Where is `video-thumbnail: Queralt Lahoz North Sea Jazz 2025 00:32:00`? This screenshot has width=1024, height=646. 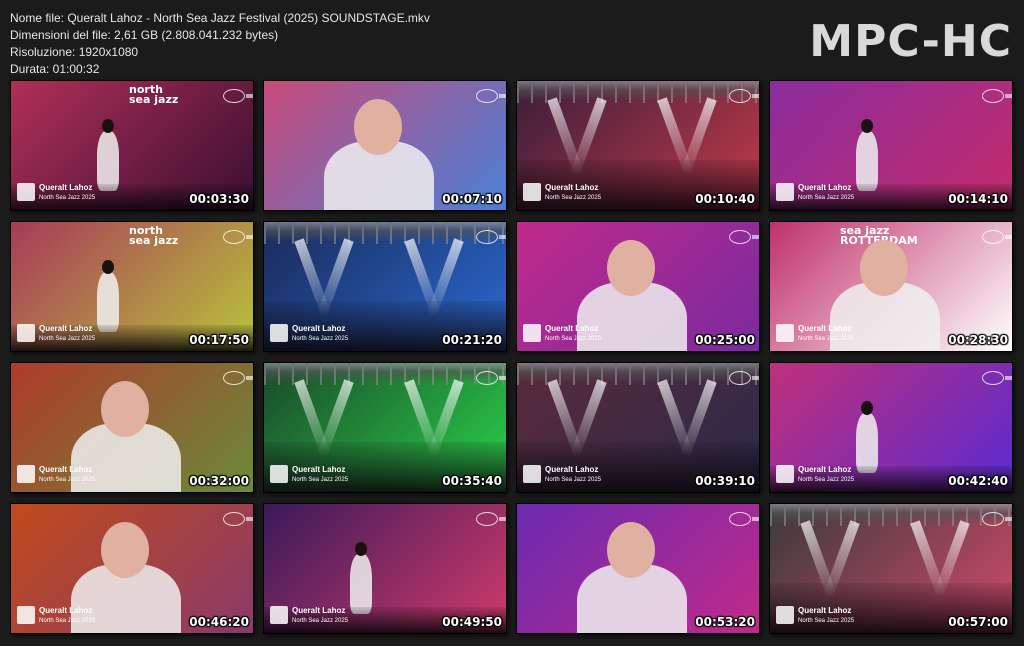
video-thumbnail: Queralt Lahoz North Sea Jazz 2025 00:32:00 is located at coordinates (132, 427).